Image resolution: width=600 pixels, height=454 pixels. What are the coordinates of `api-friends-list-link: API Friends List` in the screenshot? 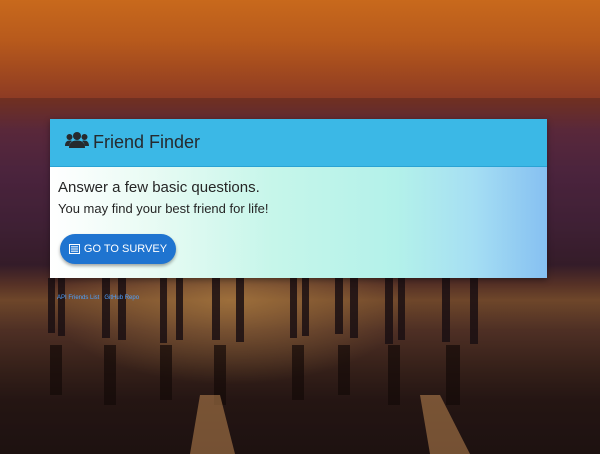 It's located at (78, 298).